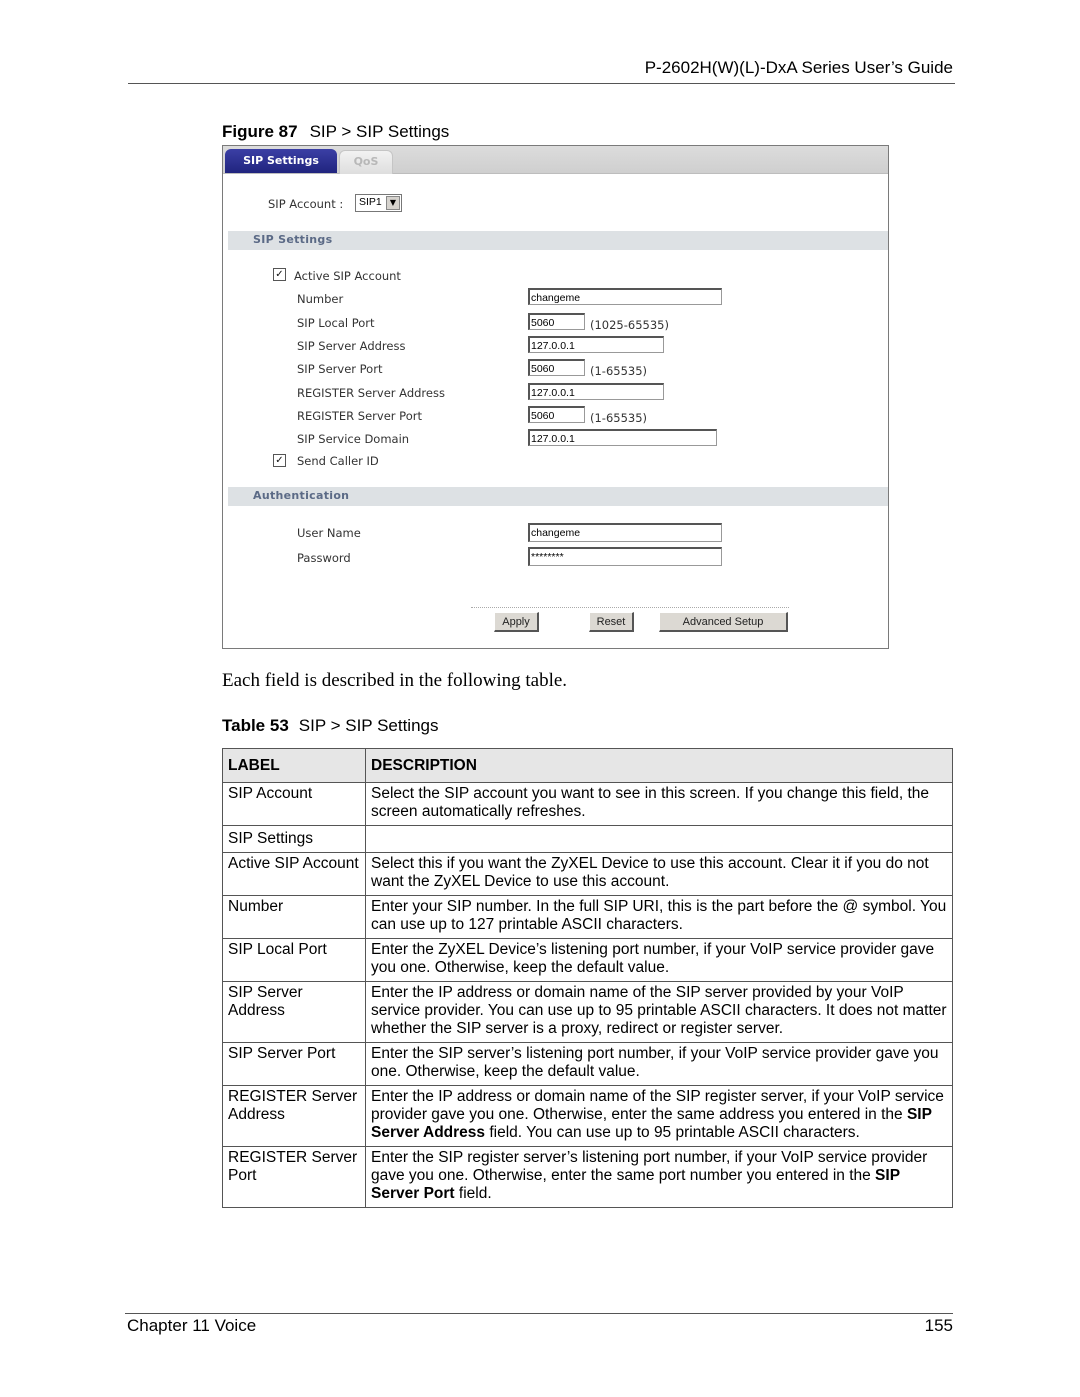  I want to click on send-caller-id-checkbox: ✓, so click(279, 460).